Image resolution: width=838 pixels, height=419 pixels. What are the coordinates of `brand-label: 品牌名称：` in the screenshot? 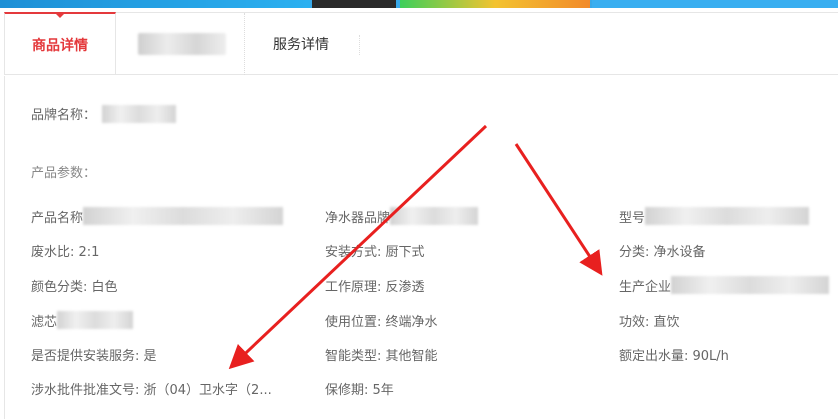 It's located at (64, 115).